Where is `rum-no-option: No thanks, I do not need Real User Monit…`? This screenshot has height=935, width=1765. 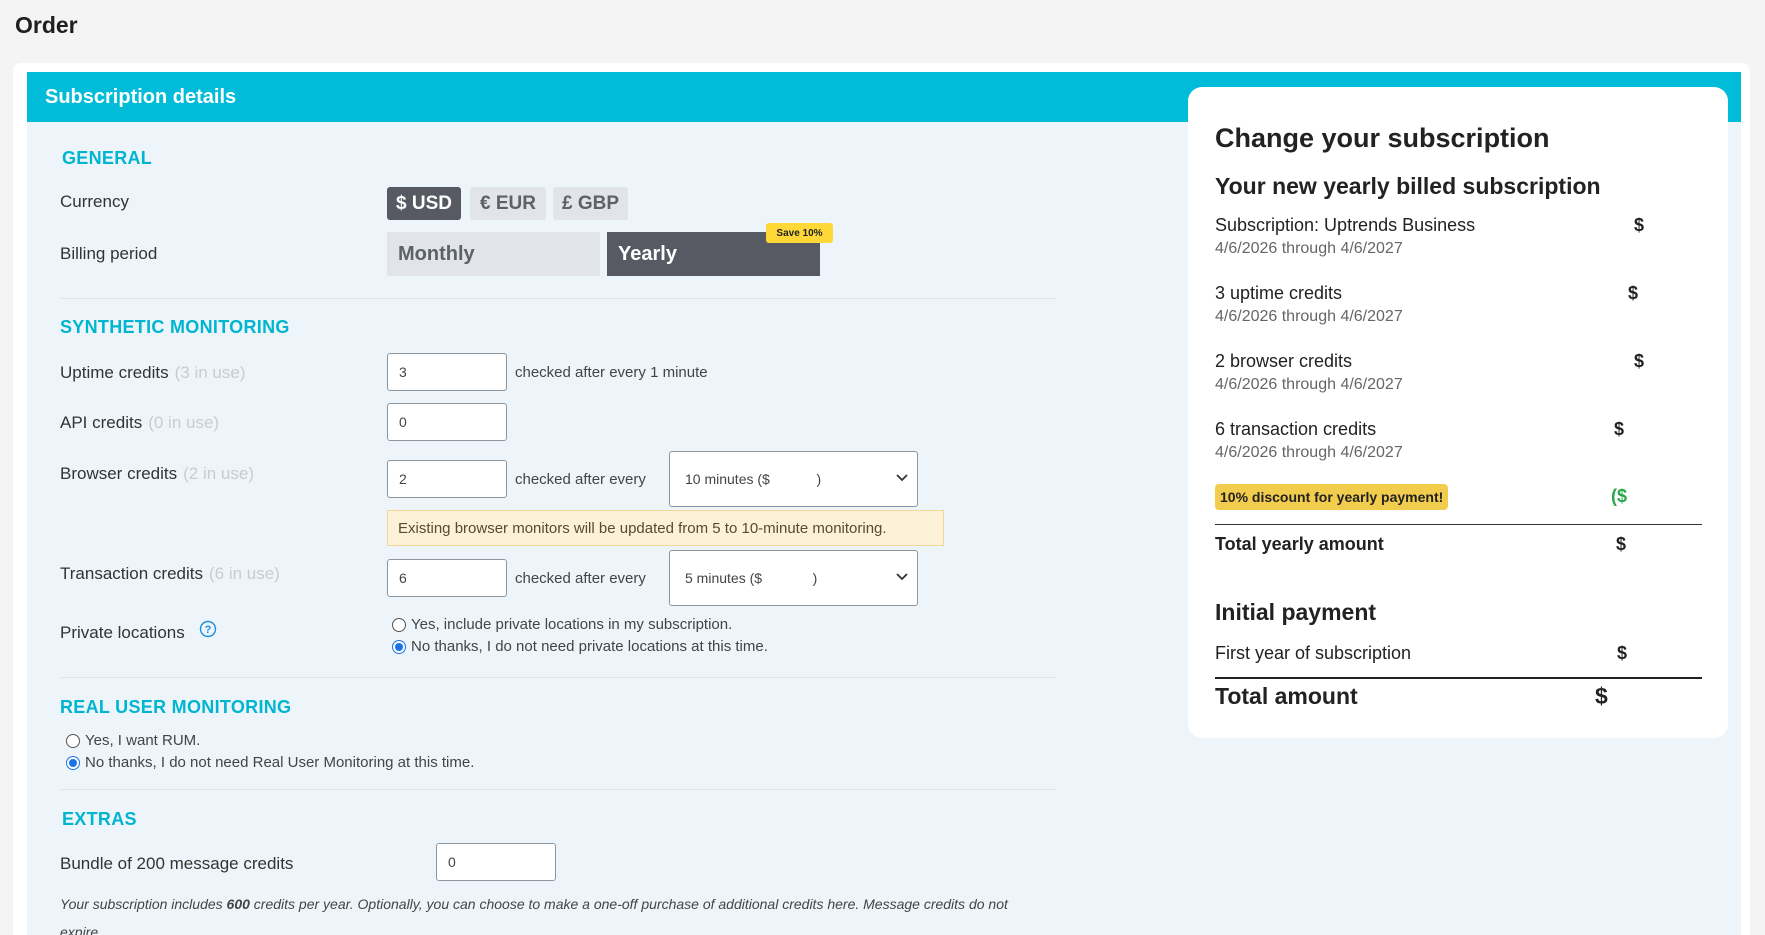
rum-no-option: No thanks, I do not need Real User Monit… is located at coordinates (270, 762).